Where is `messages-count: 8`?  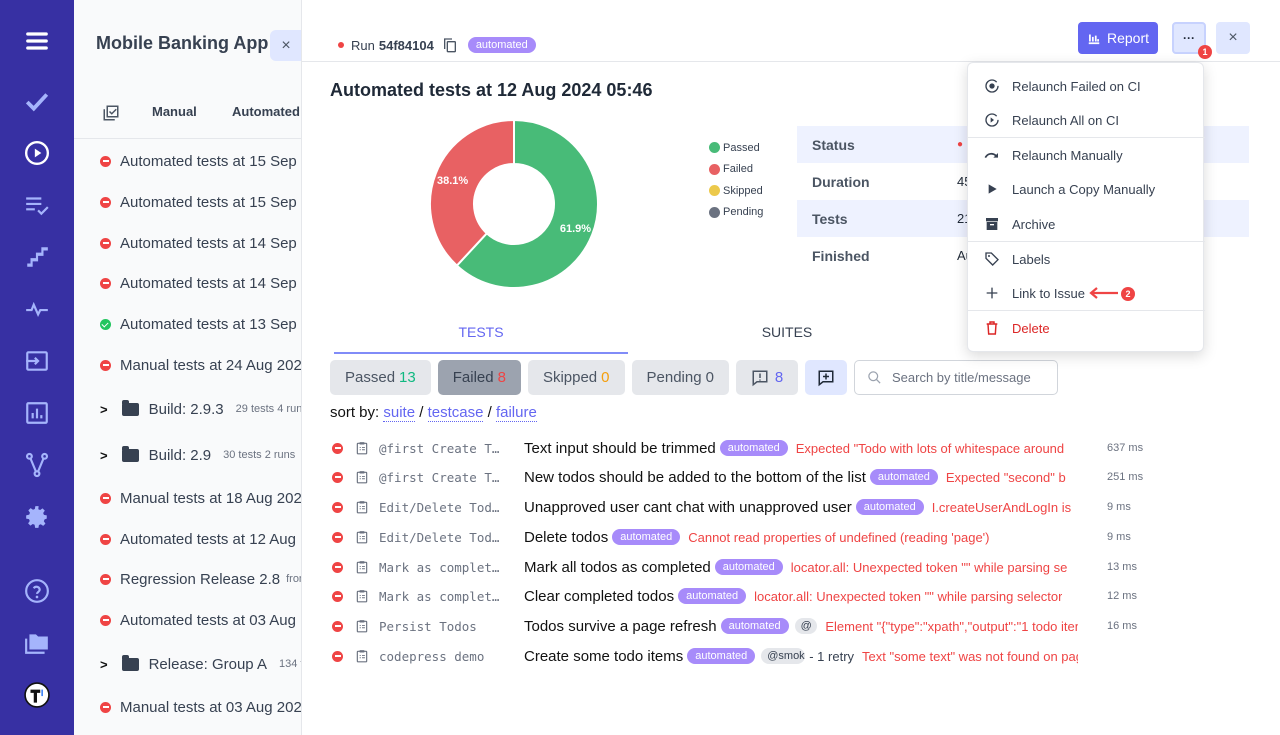 messages-count: 8 is located at coordinates (779, 377).